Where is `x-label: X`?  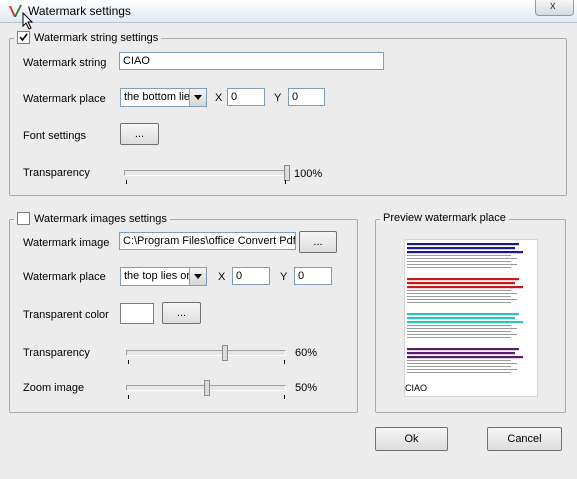
x-label: X is located at coordinates (219, 98).